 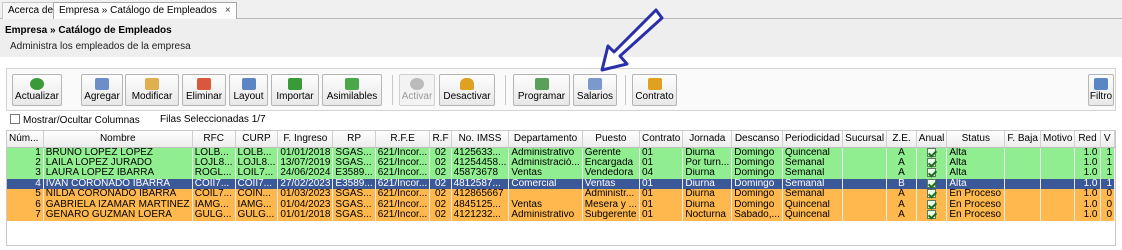 What do you see at coordinates (901, 184) in the screenshot?
I see `table-cell: B` at bounding box center [901, 184].